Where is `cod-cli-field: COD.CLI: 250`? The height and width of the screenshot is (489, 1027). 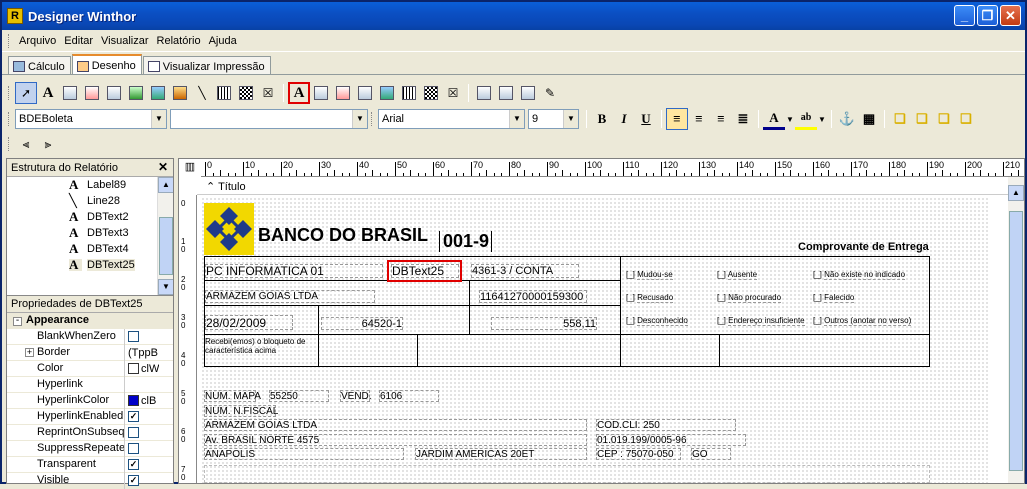
cod-cli-field: COD.CLI: 250 is located at coordinates (666, 425).